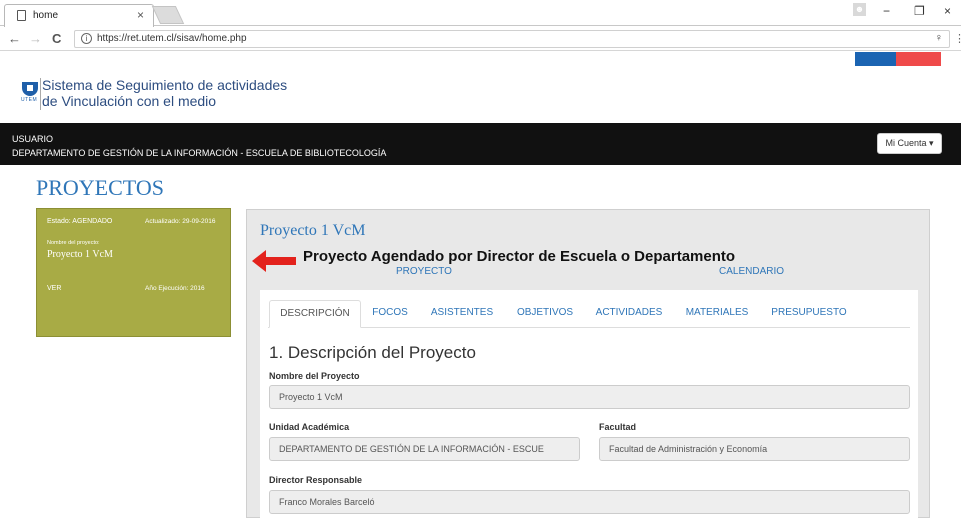 This screenshot has height=518, width=961. What do you see at coordinates (54, 288) in the screenshot?
I see `card-view-link: VER` at bounding box center [54, 288].